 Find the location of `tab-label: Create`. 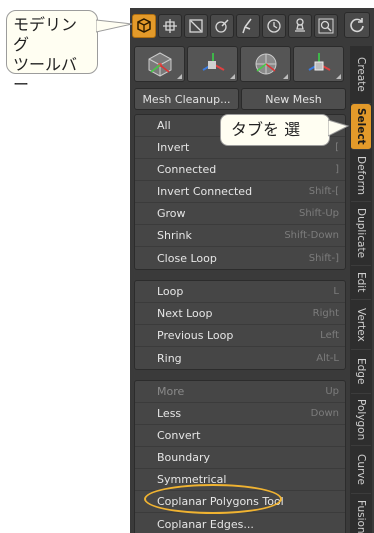

tab-label: Create is located at coordinates (361, 74).